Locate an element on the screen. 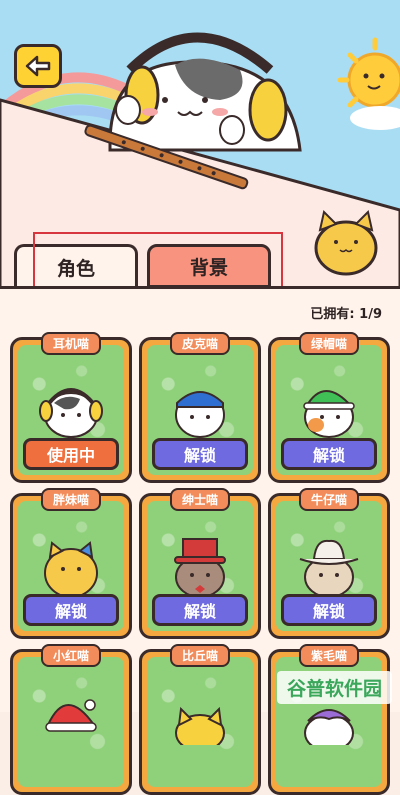  cowboy-cat-icon is located at coordinates (329, 568).